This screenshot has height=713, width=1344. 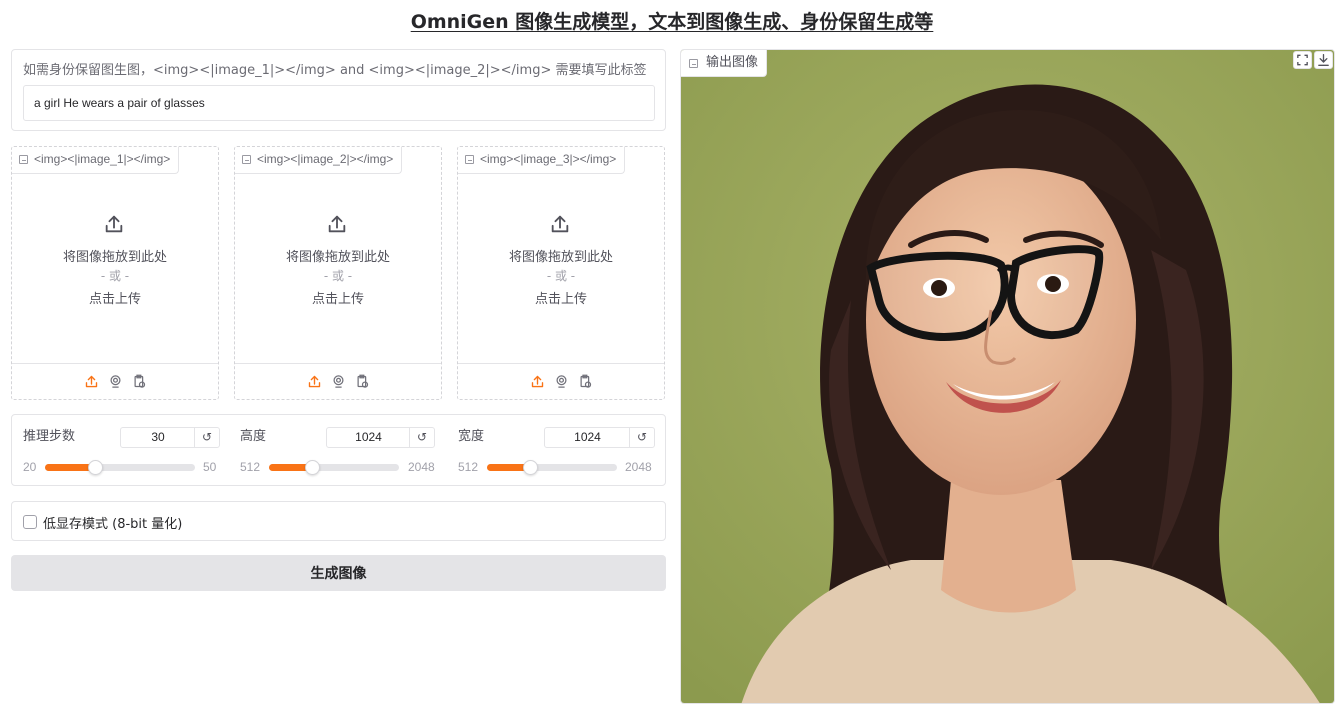 What do you see at coordinates (170, 437) in the screenshot?
I see `steps-number-input: 30 ↺` at bounding box center [170, 437].